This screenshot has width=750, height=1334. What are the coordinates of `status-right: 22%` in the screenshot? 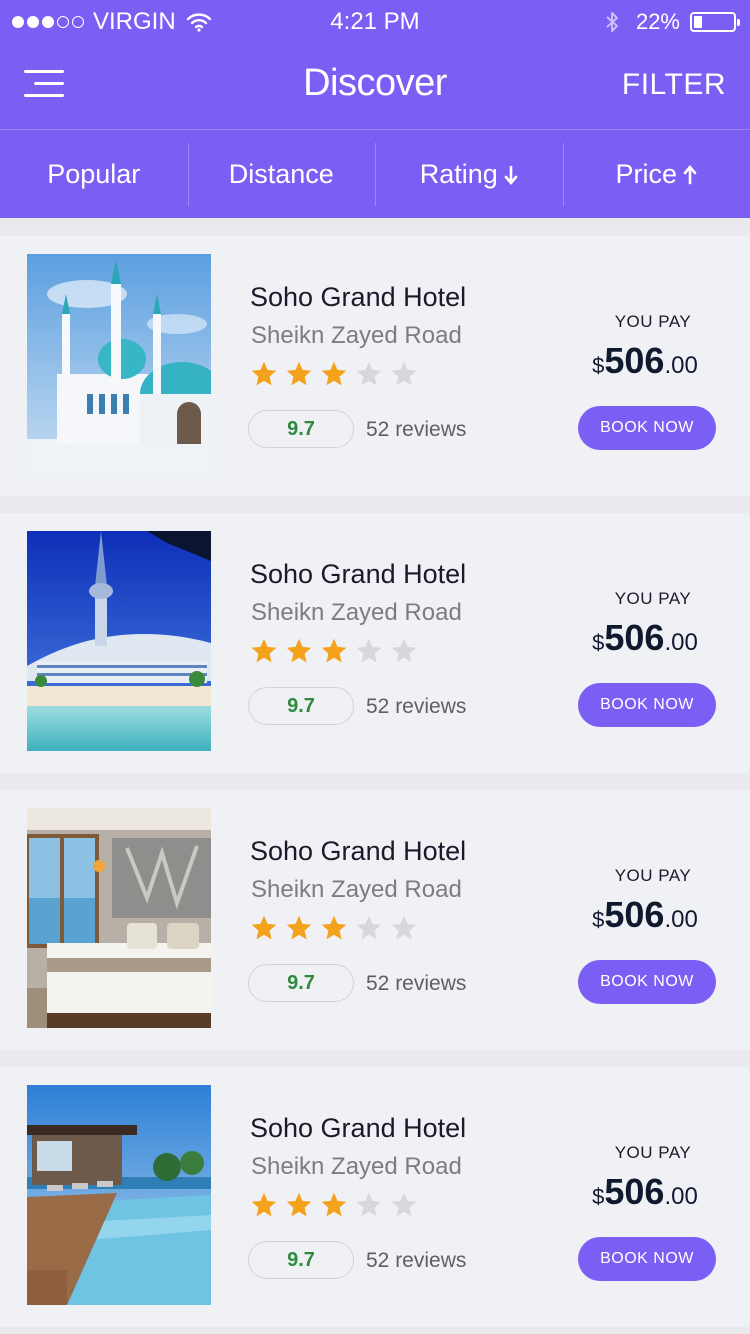 It's located at (672, 22).